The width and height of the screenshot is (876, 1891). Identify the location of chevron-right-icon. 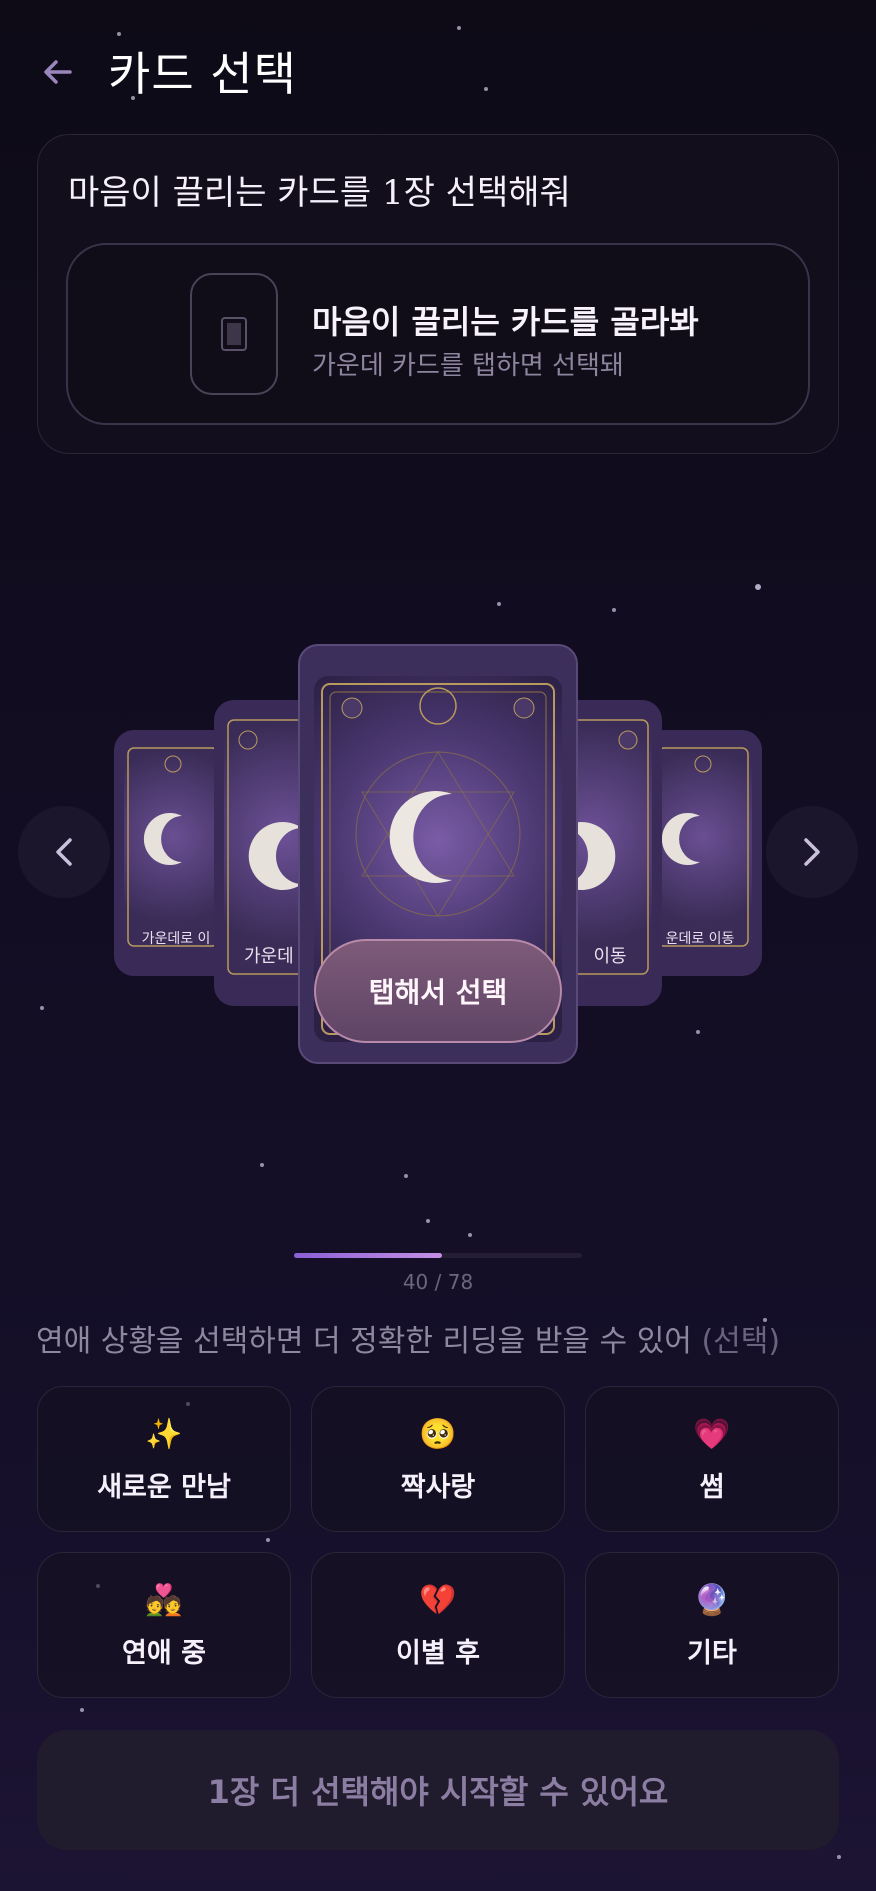
(812, 852).